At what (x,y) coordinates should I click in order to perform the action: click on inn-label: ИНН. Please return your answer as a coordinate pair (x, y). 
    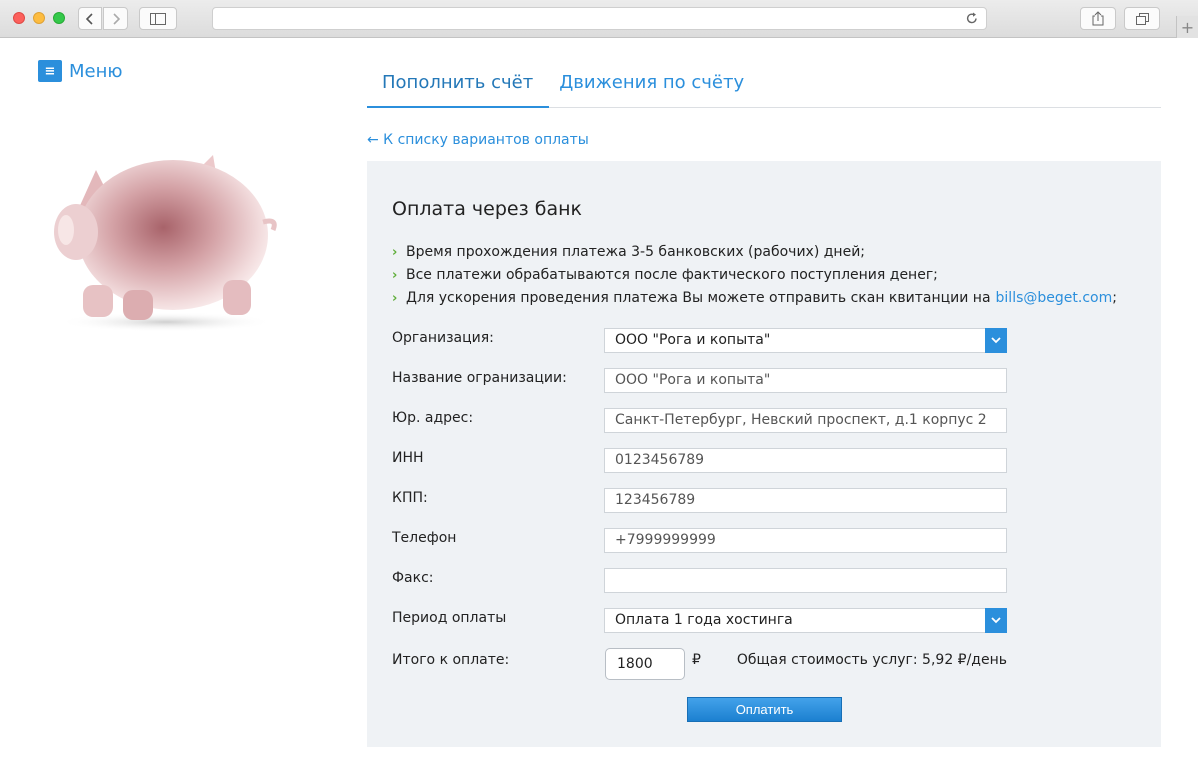
    Looking at the image, I should click on (408, 458).